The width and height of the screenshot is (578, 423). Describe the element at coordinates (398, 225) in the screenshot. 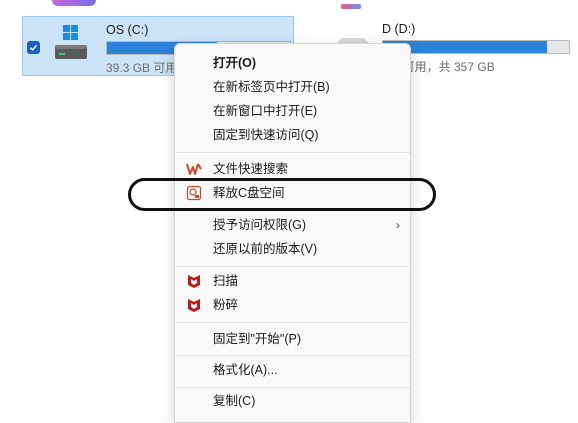

I see `chevron-right-icon: ›` at that location.